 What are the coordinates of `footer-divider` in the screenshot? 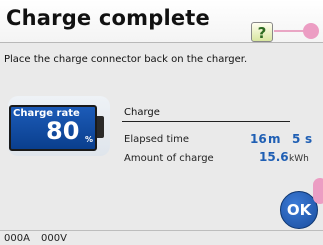 It's located at (161, 230).